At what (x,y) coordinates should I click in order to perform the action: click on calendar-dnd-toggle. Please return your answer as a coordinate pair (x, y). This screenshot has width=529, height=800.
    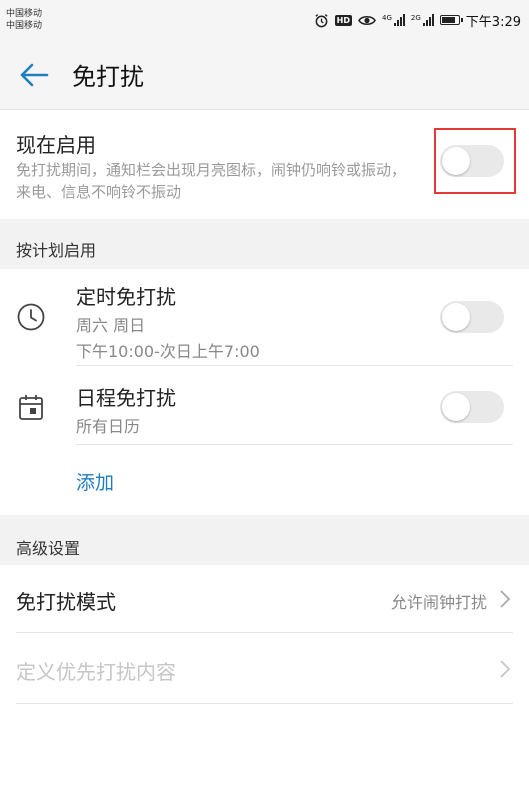
    Looking at the image, I should click on (472, 407).